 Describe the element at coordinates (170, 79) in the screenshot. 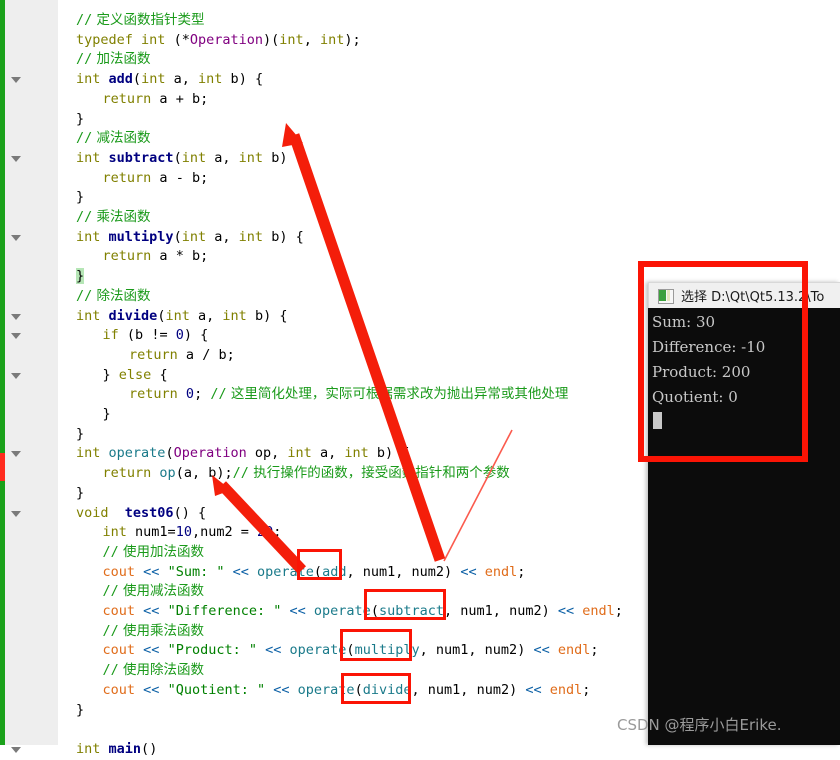

I see `code-line: int add(int a, int b) {` at that location.